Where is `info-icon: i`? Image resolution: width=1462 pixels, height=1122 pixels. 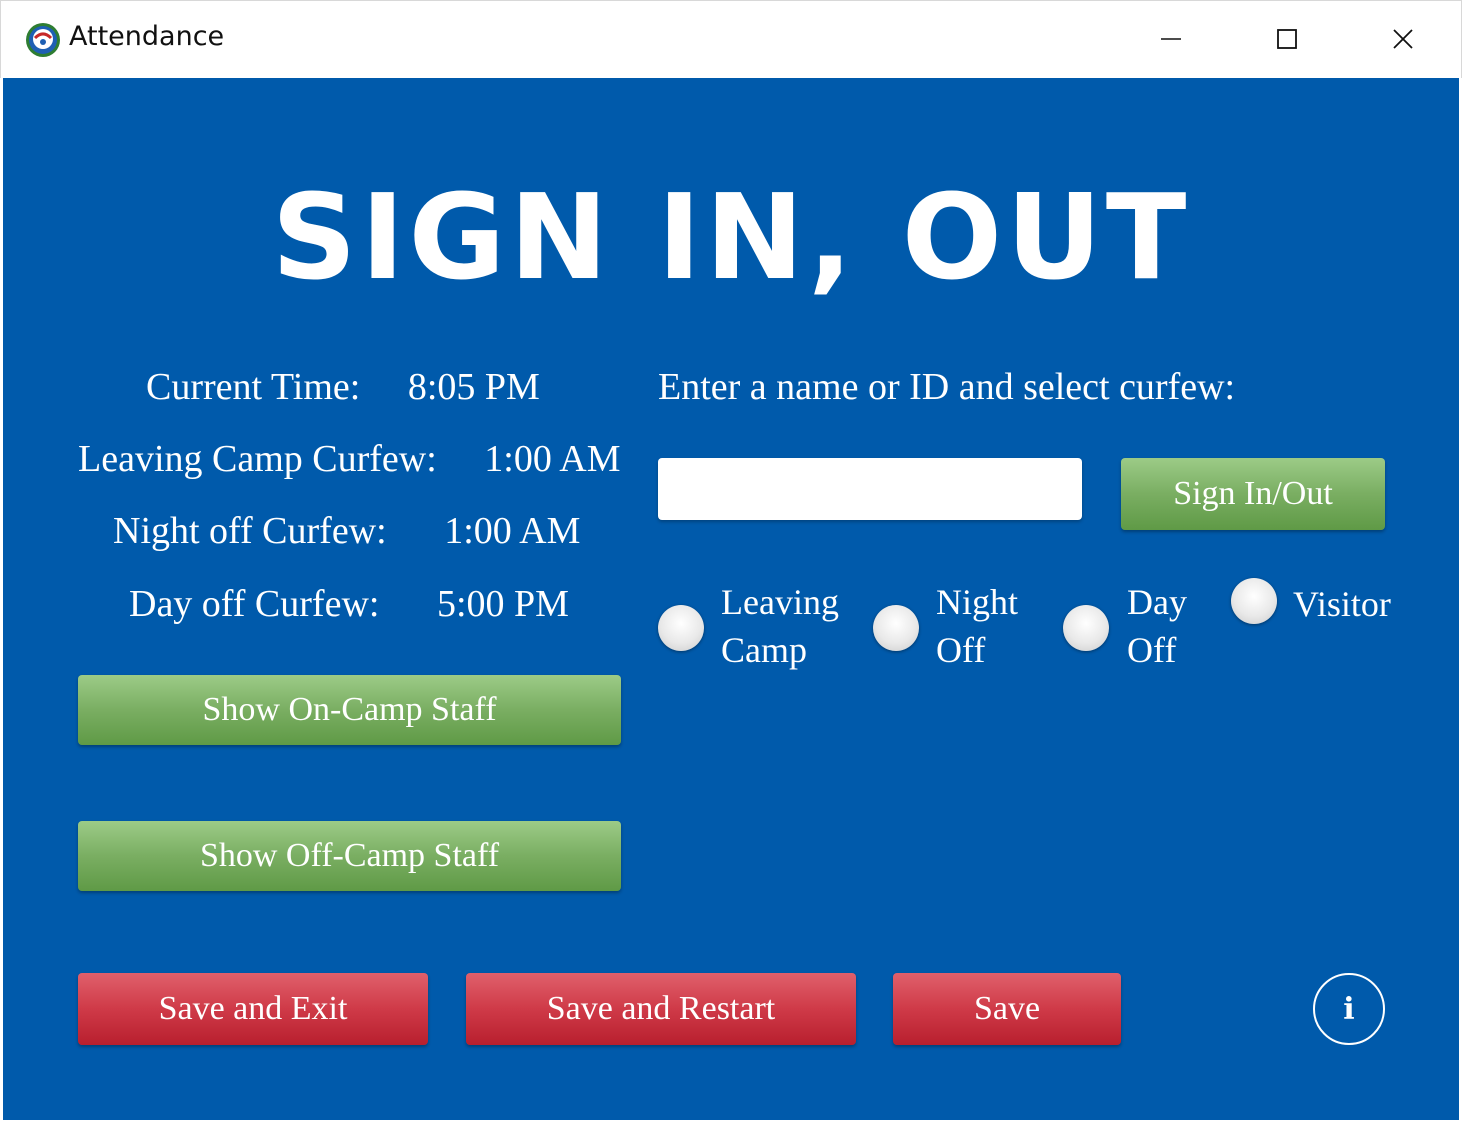 info-icon: i is located at coordinates (1349, 1009).